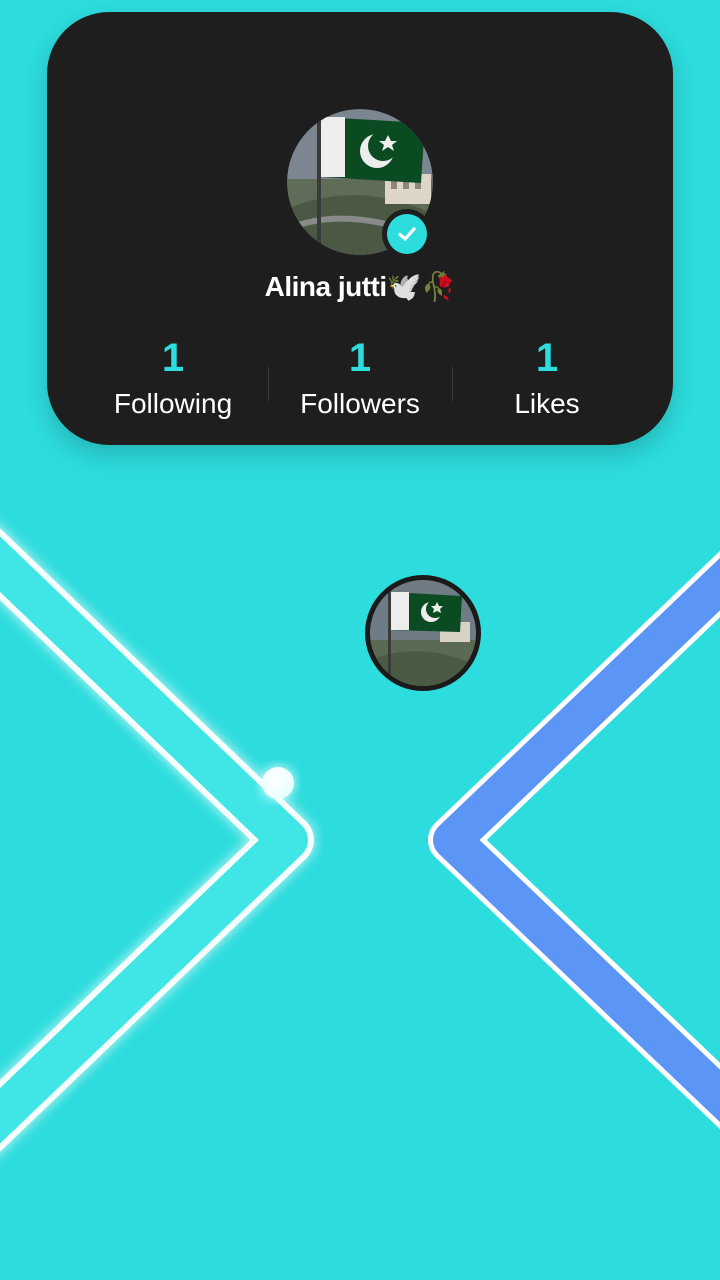 The width and height of the screenshot is (720, 1280). I want to click on checkmark-icon, so click(407, 234).